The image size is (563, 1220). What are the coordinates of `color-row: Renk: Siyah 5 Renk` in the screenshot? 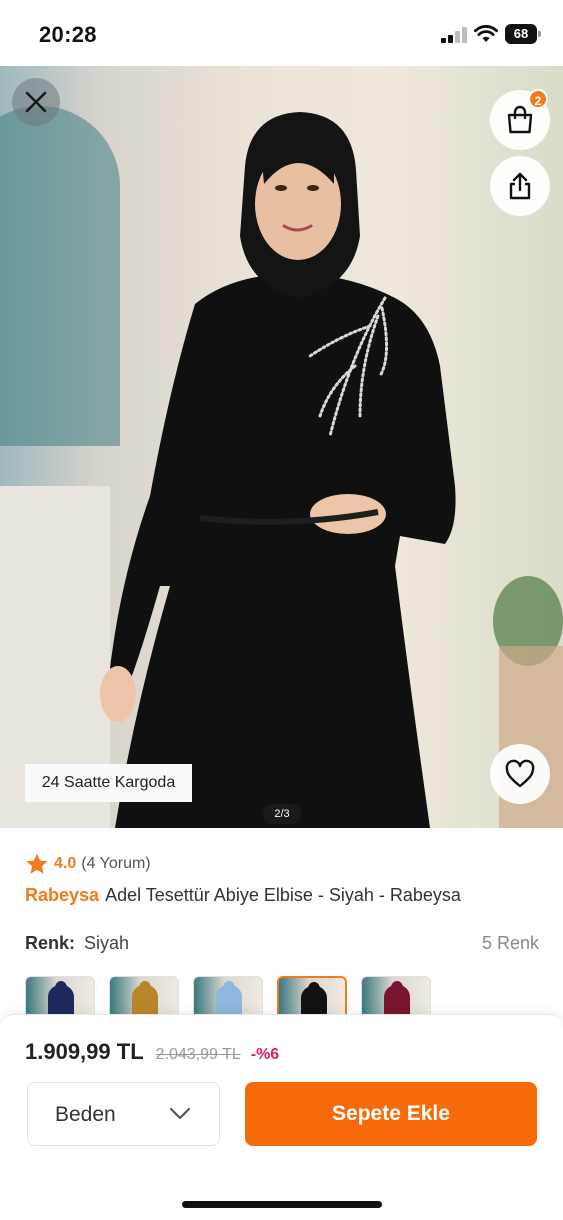 It's located at (282, 946).